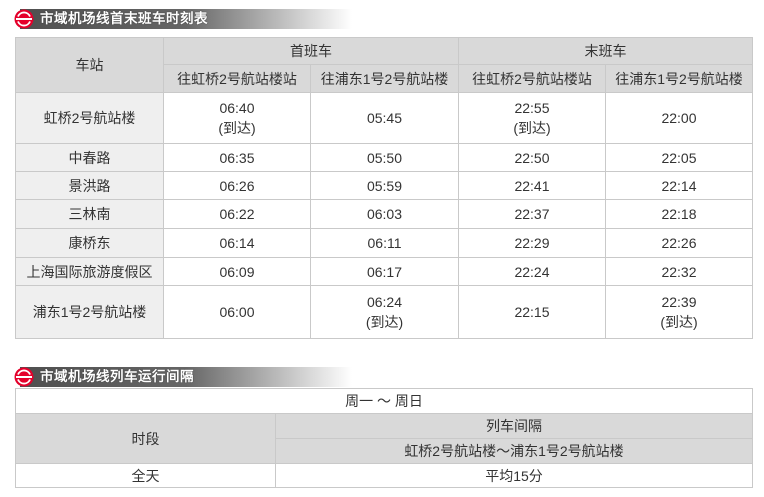  What do you see at coordinates (532, 118) in the screenshot?
I see `time-cell: 22:55 (到达)` at bounding box center [532, 118].